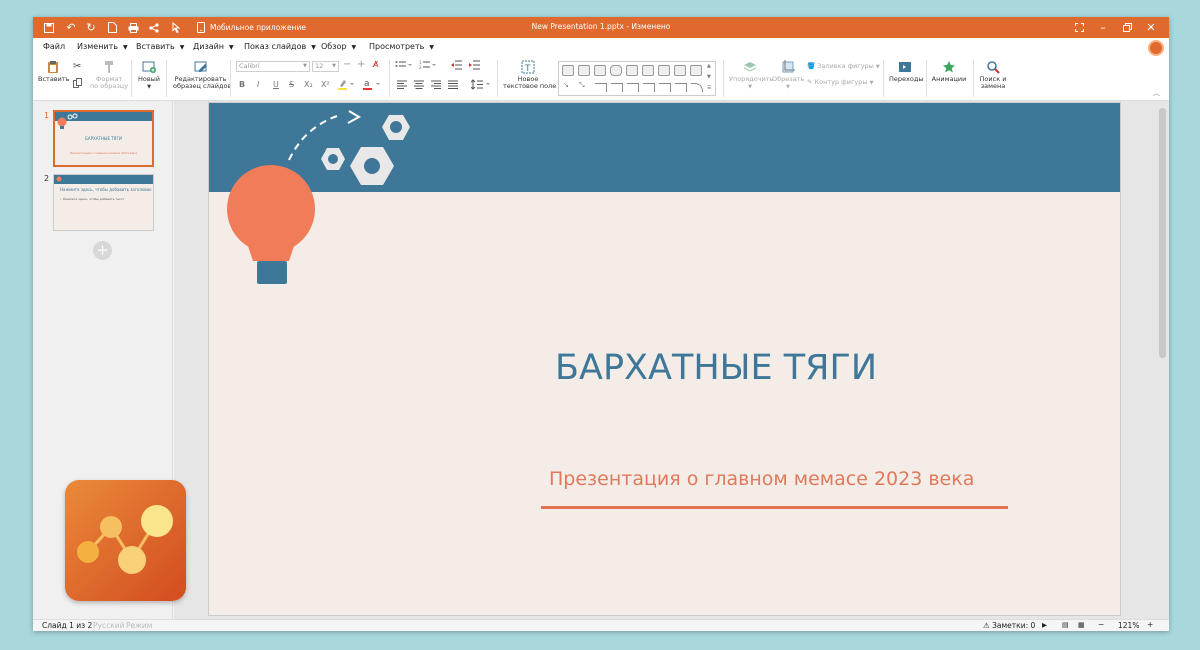 The image size is (1200, 650). I want to click on gallery-down-icon: ▼, so click(709, 77).